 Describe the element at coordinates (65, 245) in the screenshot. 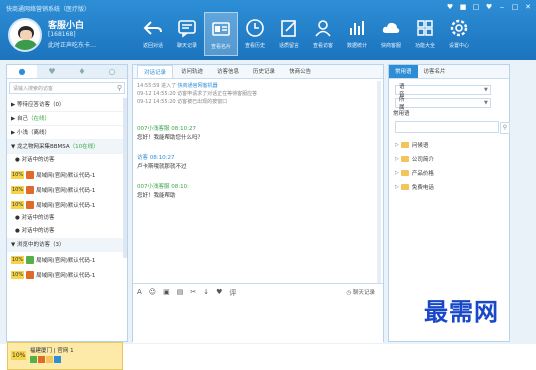

I see `group-browsing: ▼ 浏览中的访客（3）` at that location.